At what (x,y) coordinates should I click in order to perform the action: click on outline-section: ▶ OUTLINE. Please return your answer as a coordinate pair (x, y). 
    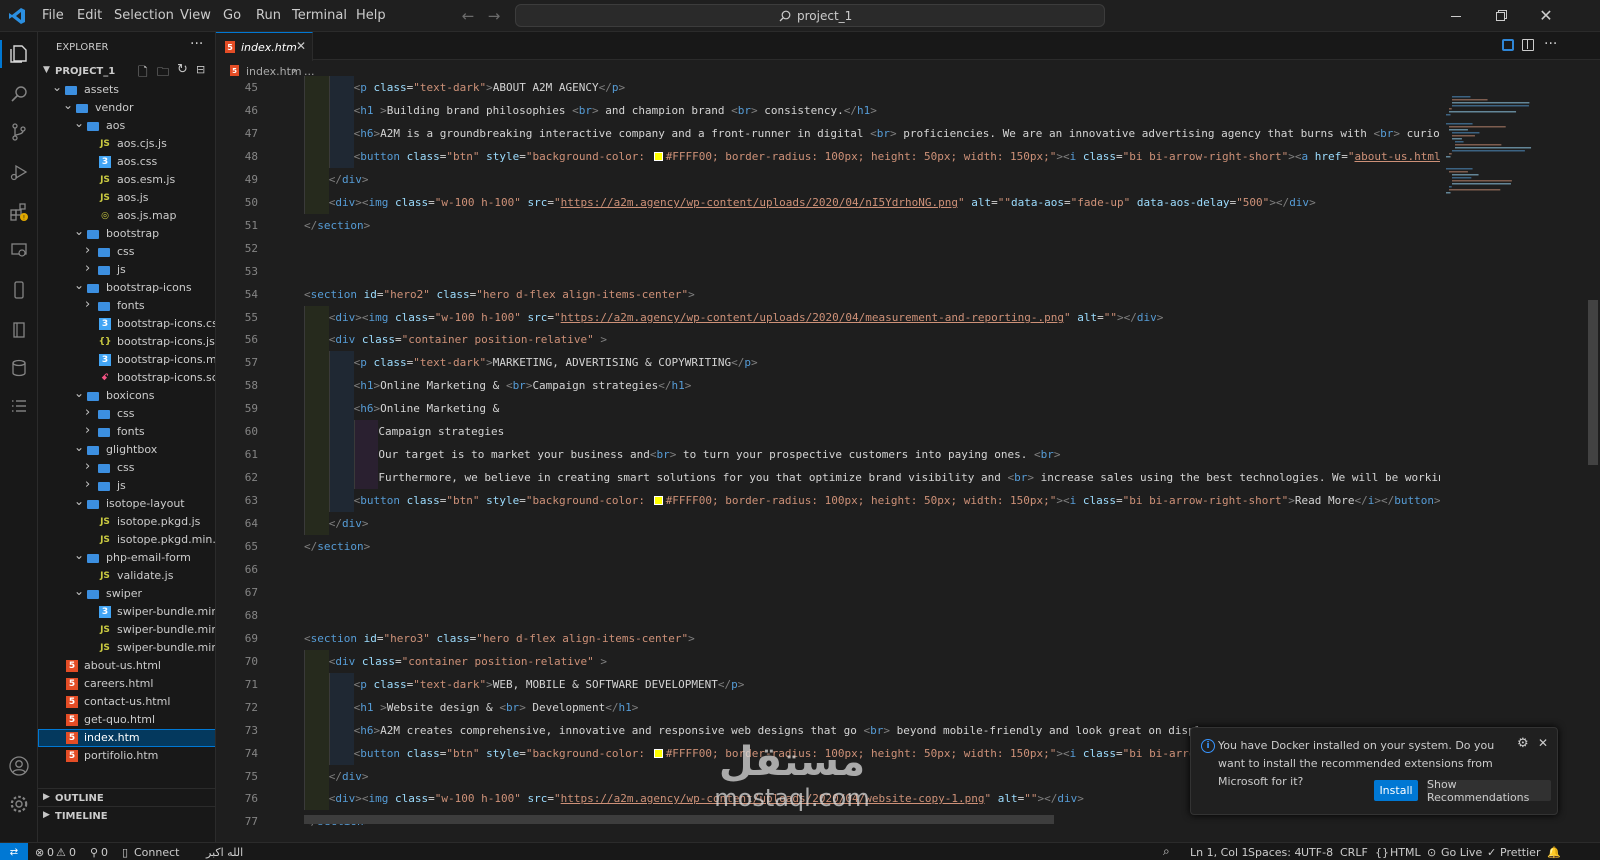
    Looking at the image, I should click on (126, 797).